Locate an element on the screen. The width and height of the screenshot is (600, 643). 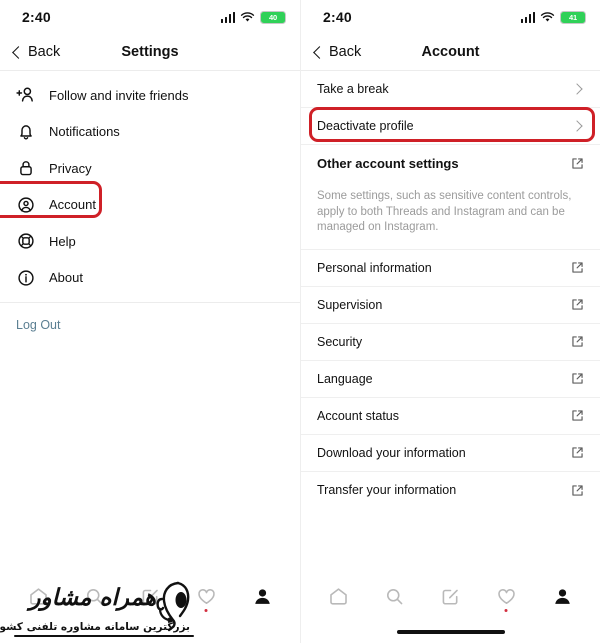
sidebar-item-label: About is located at coordinates (66, 278).